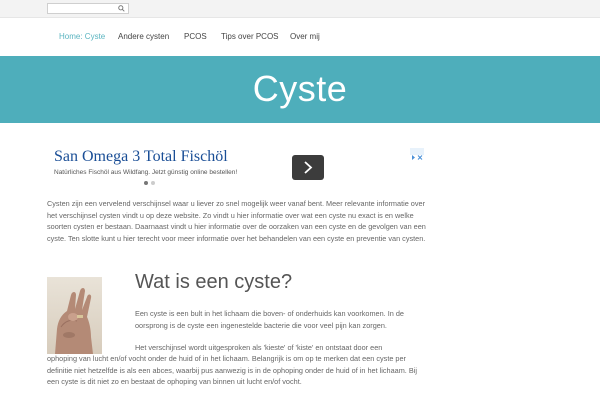  Describe the element at coordinates (214, 282) in the screenshot. I see `section-heading: Wat is een cyste?` at that location.